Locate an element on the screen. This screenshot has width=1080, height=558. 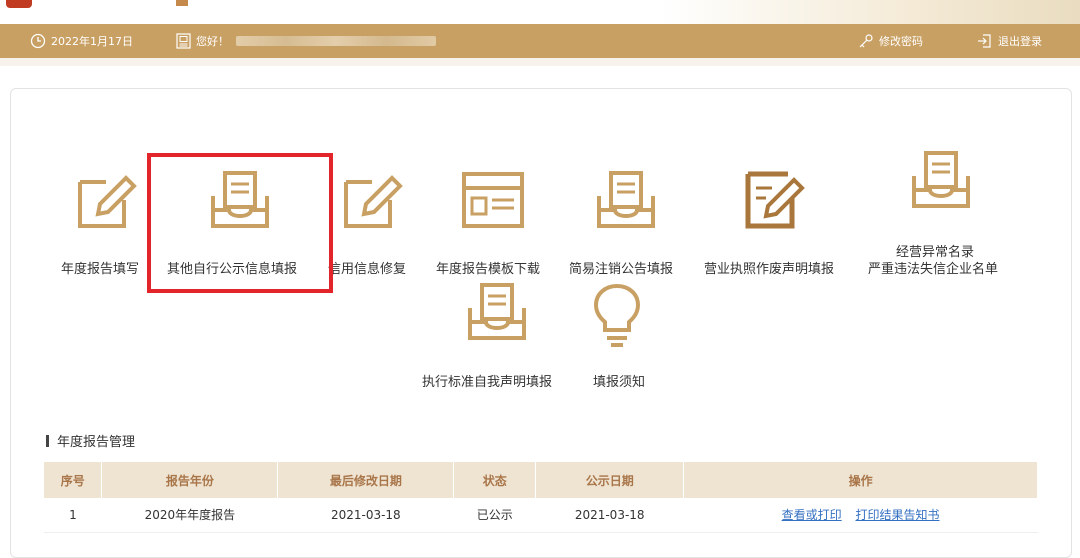
cell-no: 1 is located at coordinates (73, 515).